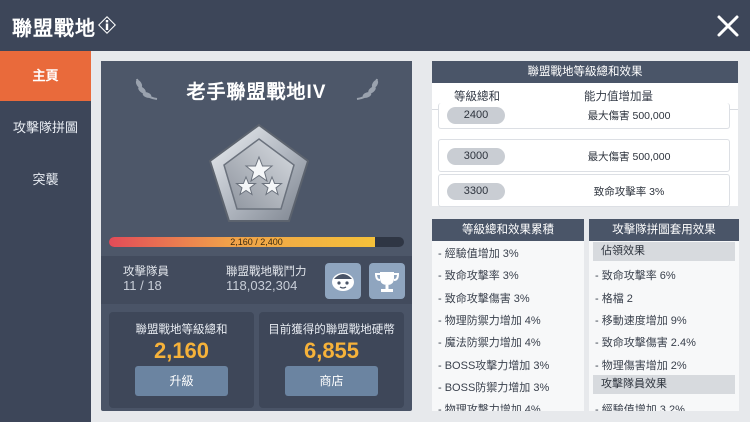 Image resolution: width=750 pixels, height=422 pixels. I want to click on shop-button: 商店, so click(331, 381).